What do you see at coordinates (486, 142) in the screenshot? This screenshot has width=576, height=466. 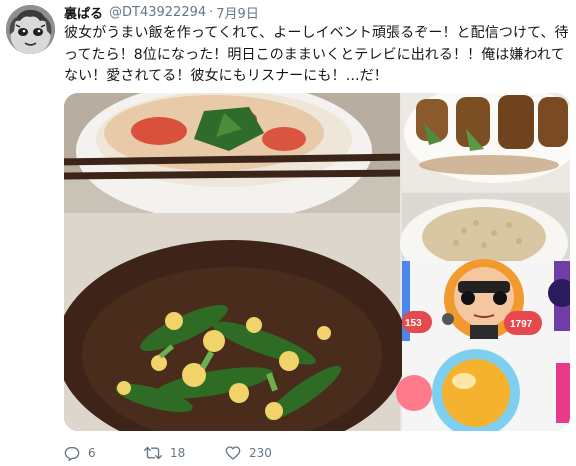 I see `photo-meat-rolls` at bounding box center [486, 142].